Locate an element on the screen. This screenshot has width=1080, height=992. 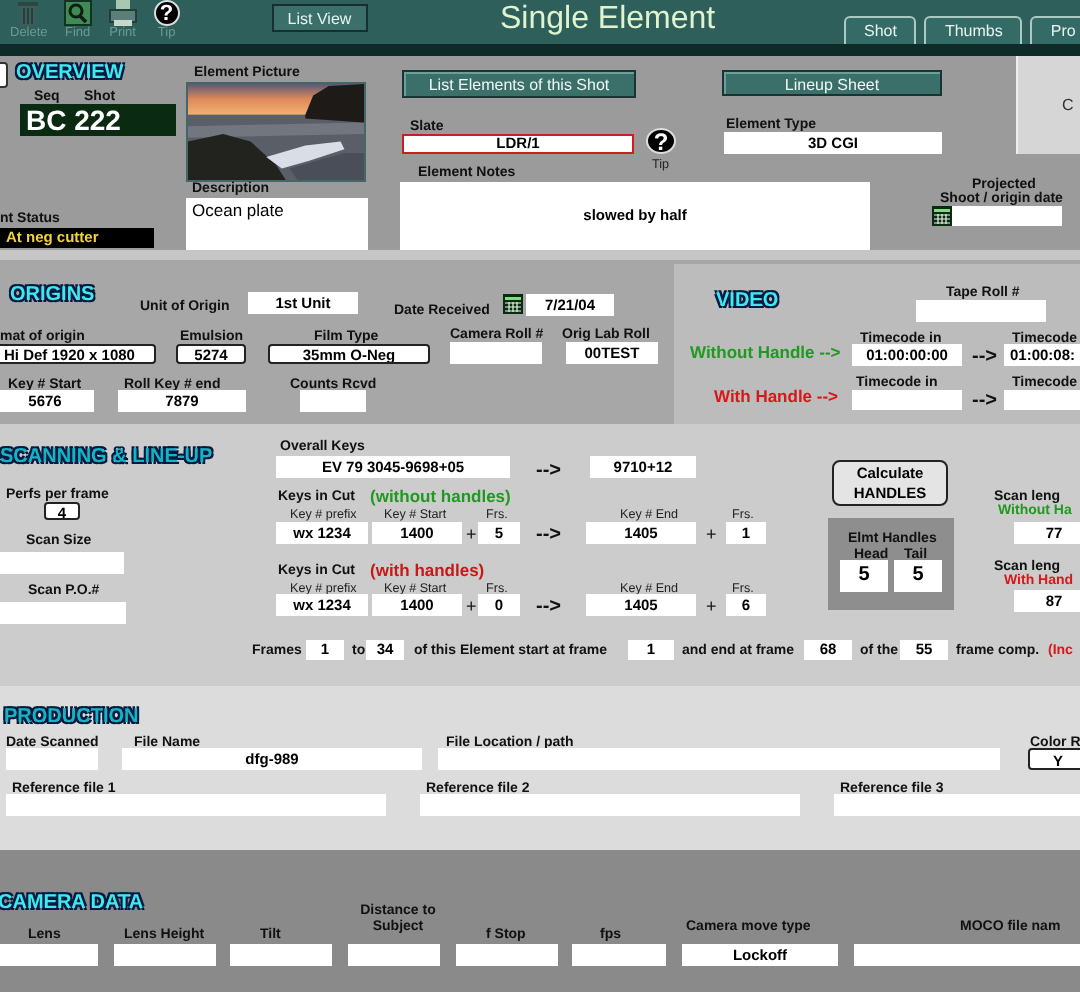
search-icon is located at coordinates (77, 13).